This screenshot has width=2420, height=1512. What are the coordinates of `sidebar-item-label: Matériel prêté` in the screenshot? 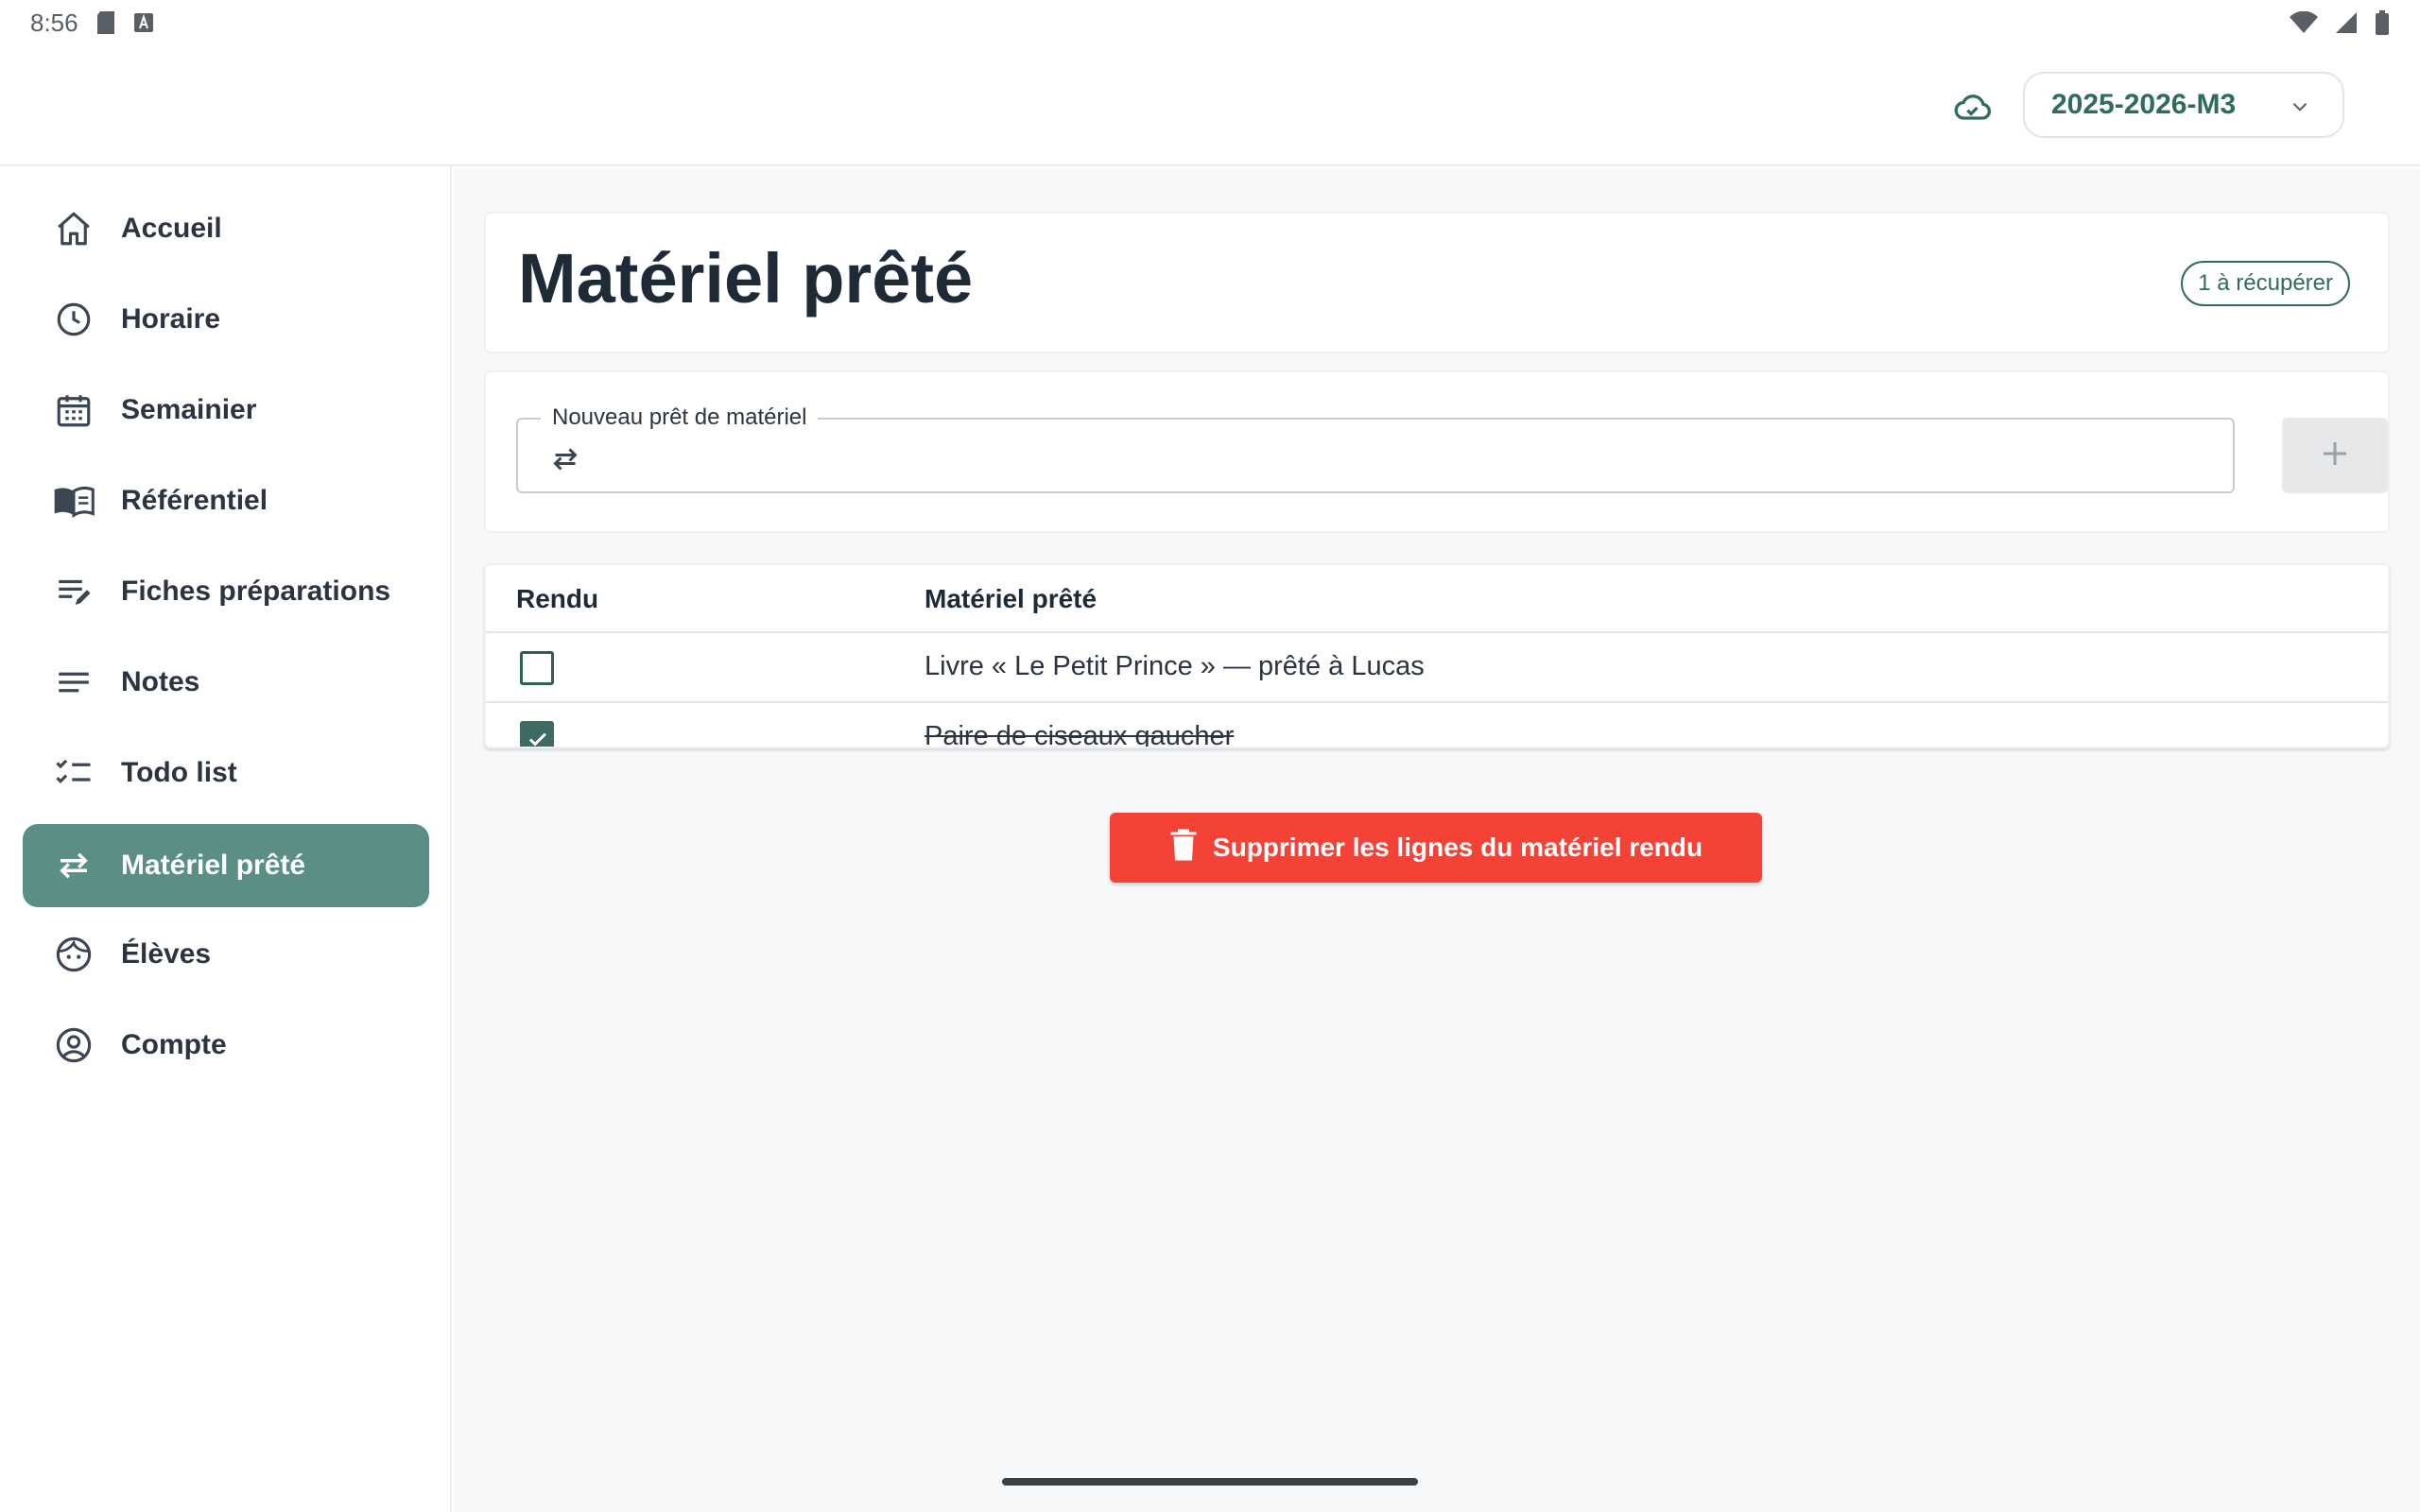 It's located at (213, 865).